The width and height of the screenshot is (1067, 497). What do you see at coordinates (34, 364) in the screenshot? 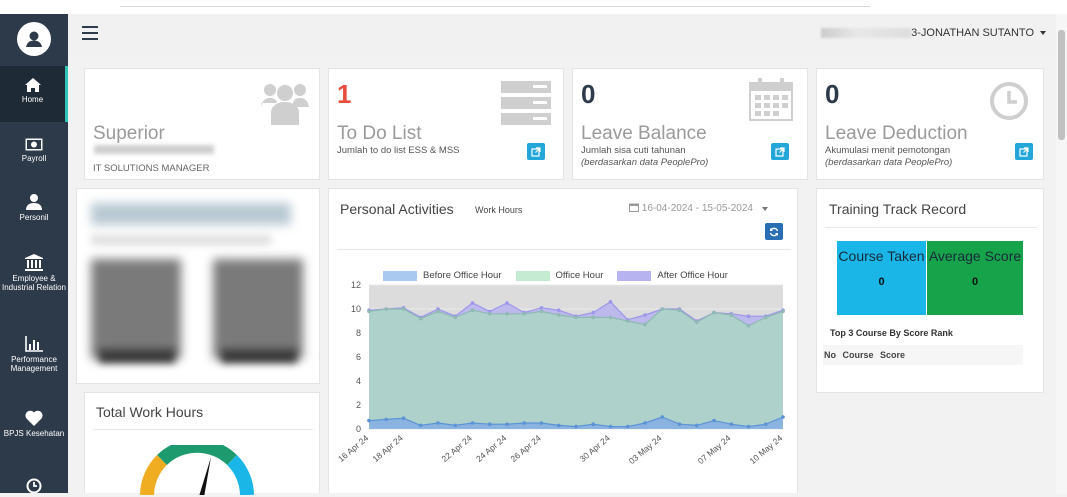
I see `sidebar-item-label: Performance Management` at bounding box center [34, 364].